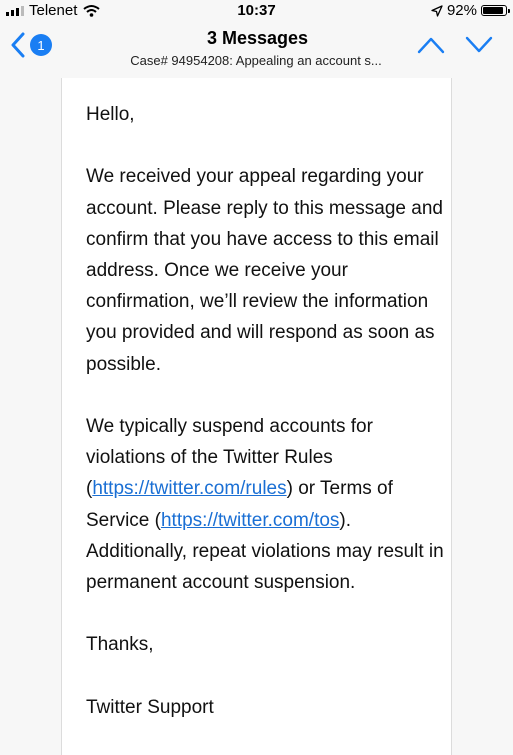  I want to click on status-right: 92%, so click(470, 10).